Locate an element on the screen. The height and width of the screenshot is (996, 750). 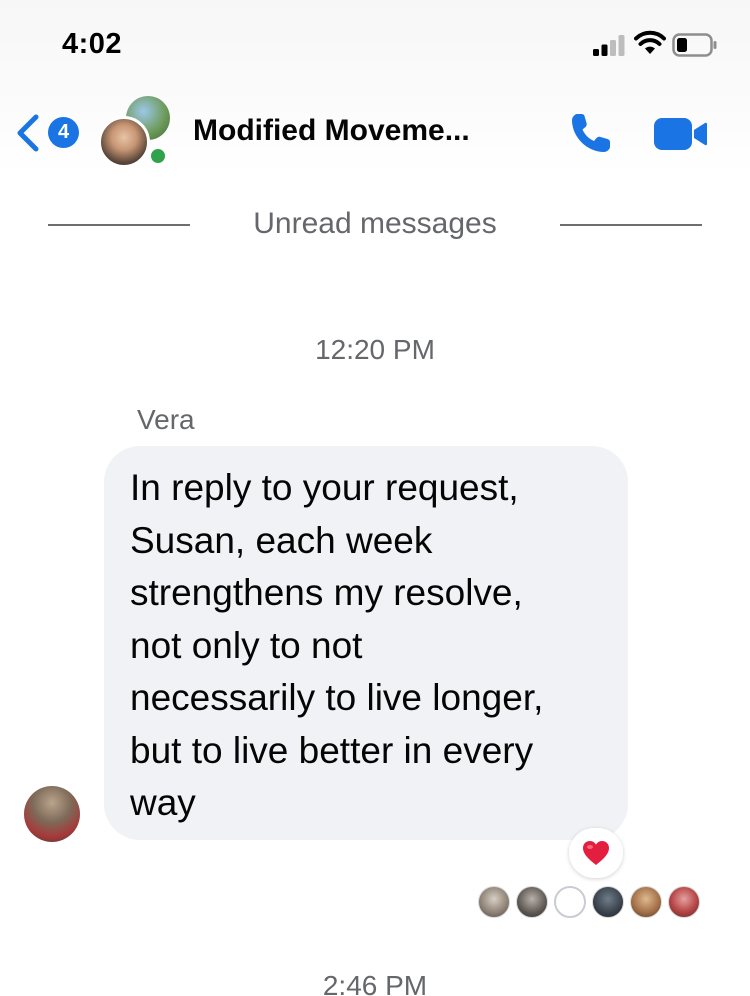
cellular-signal-icon is located at coordinates (609, 45).